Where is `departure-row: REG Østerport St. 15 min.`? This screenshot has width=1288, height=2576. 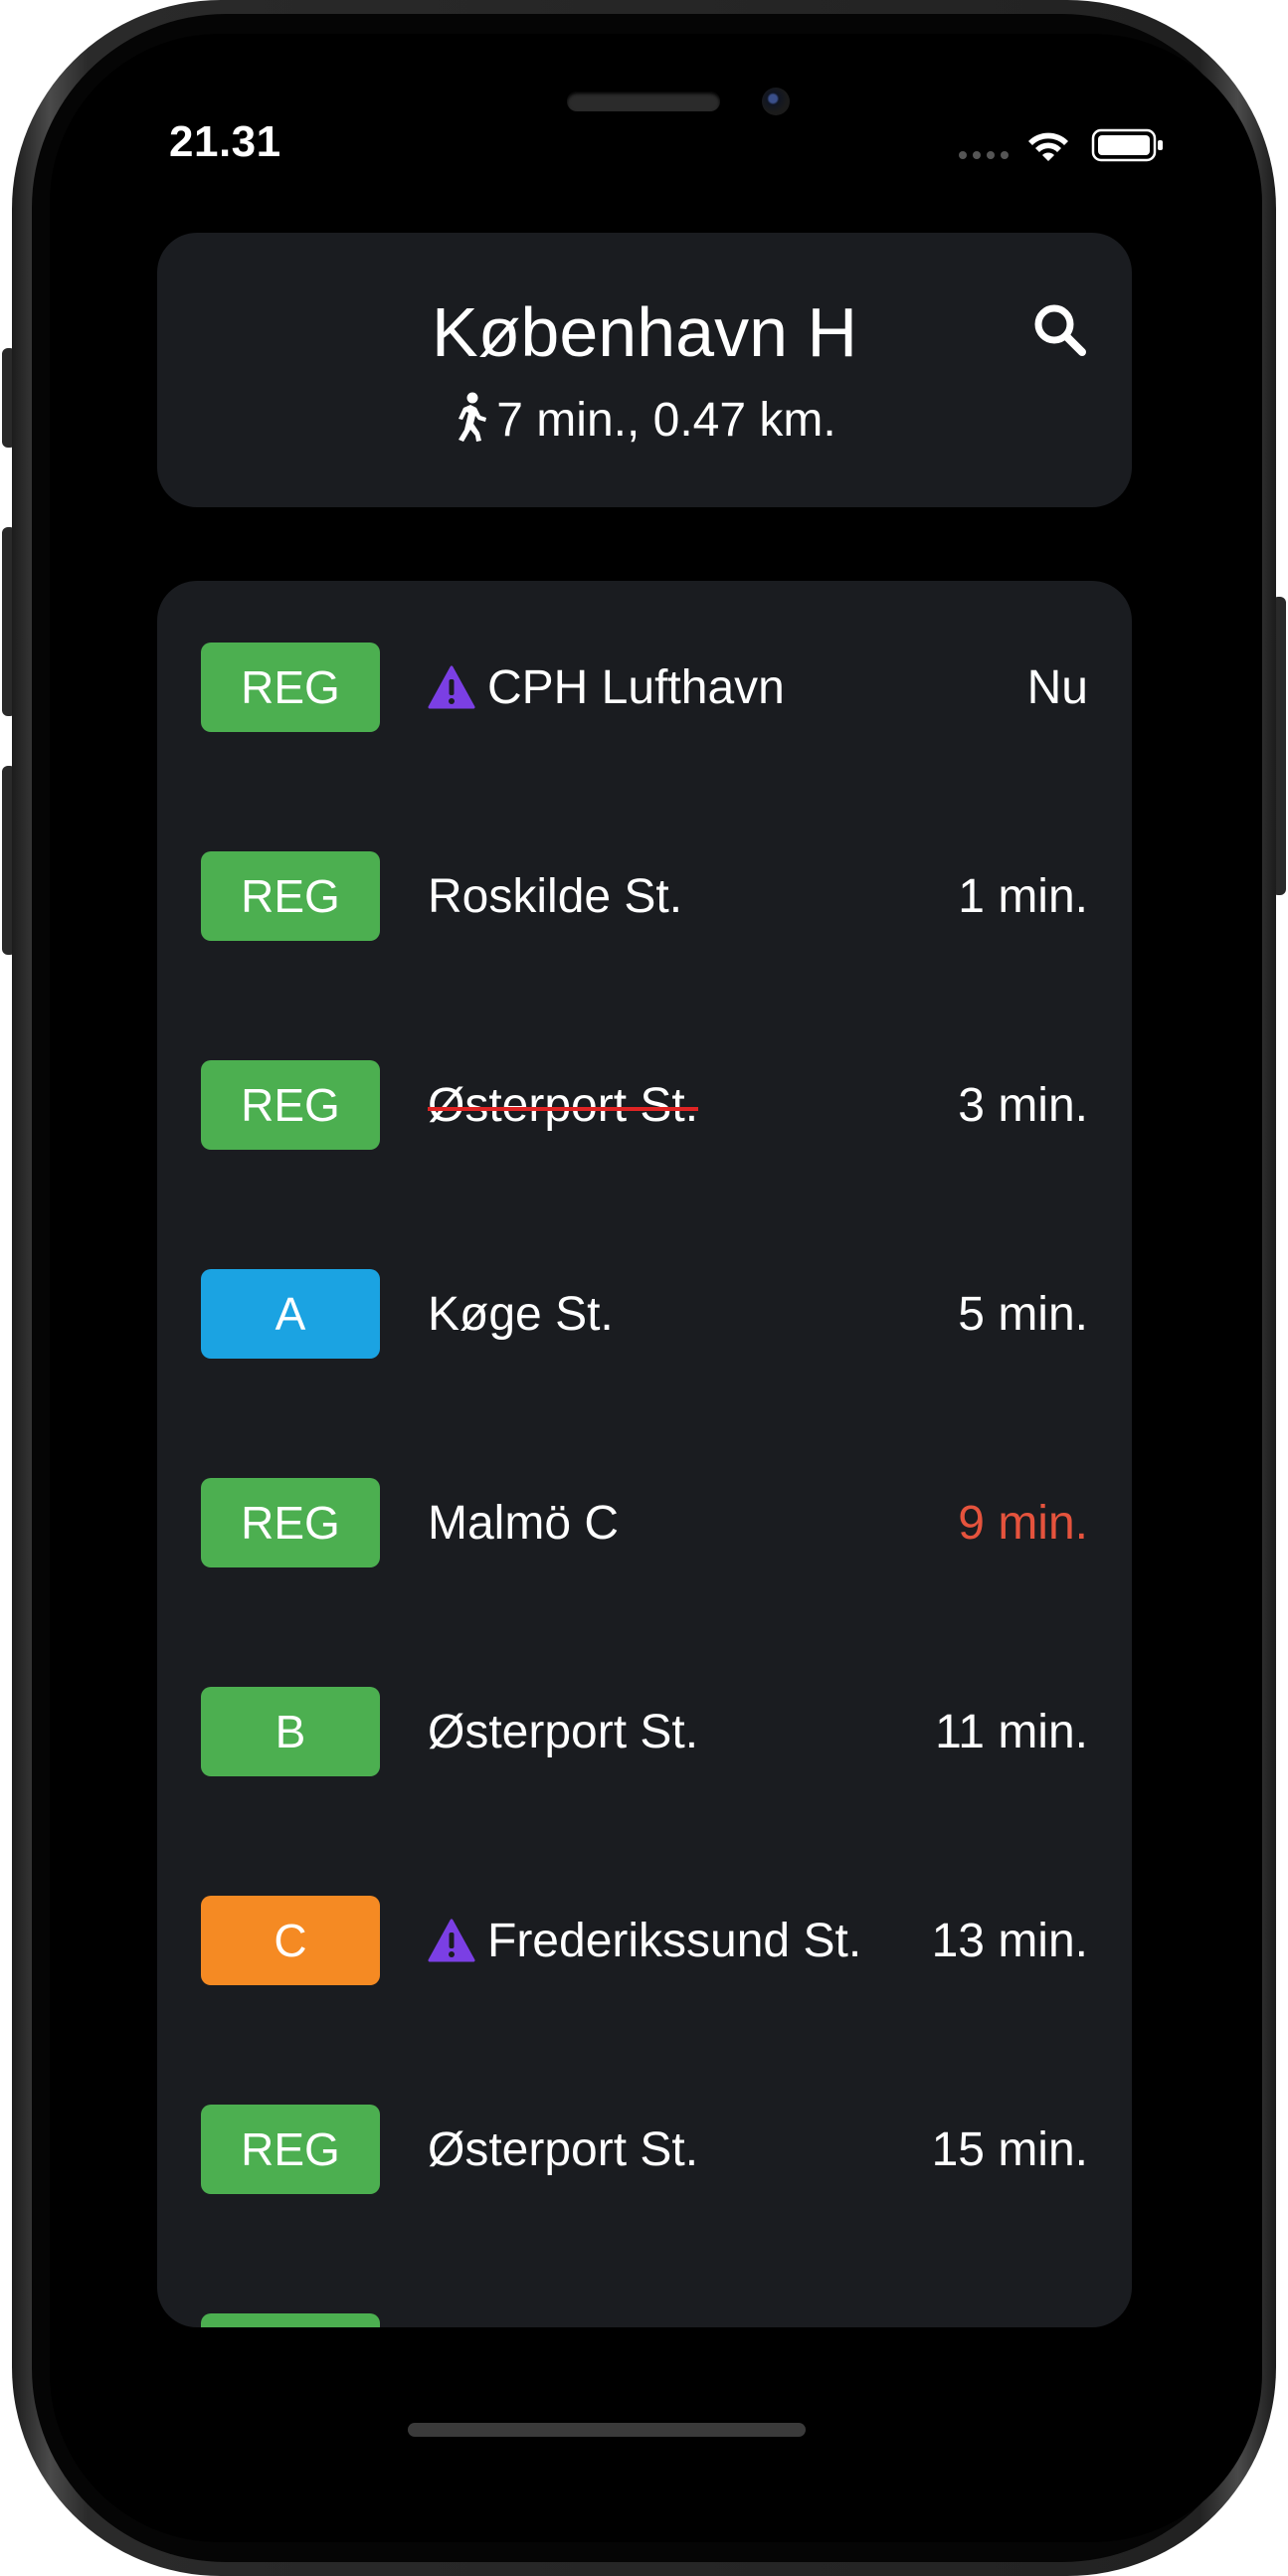
departure-row: REG Østerport St. 15 min. is located at coordinates (644, 2149).